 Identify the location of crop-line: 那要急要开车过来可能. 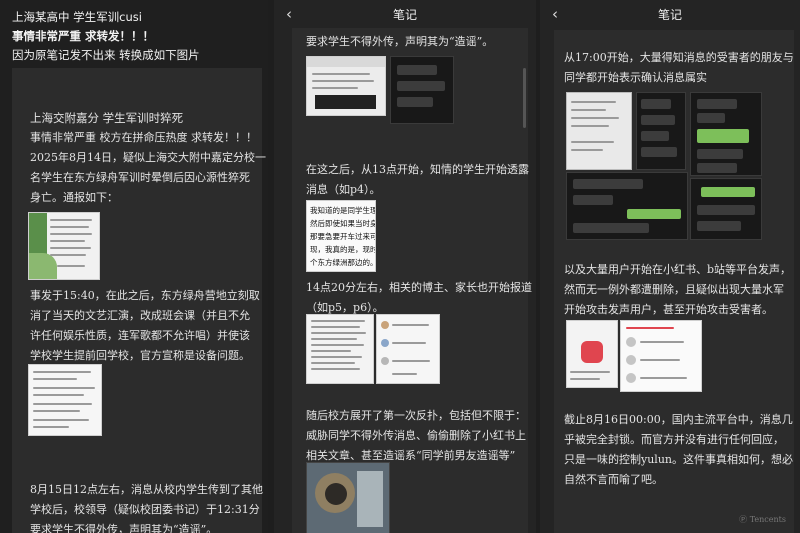
(342, 236).